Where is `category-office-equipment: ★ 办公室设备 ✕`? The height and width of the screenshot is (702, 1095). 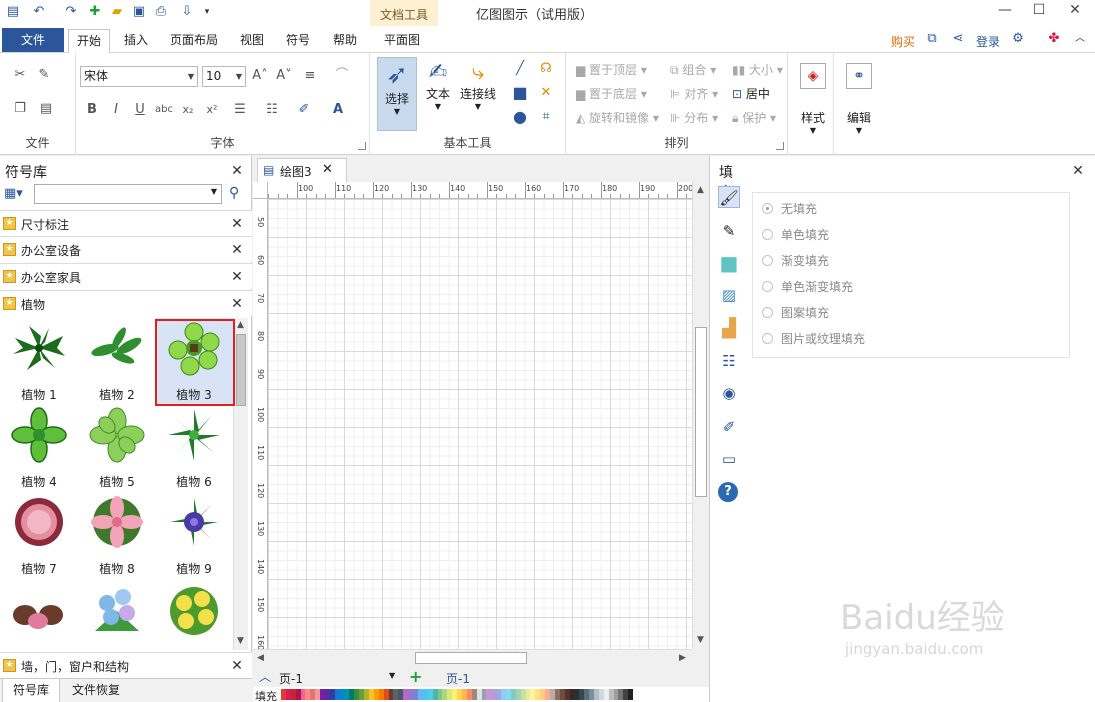 category-office-equipment: ★ 办公室设备 ✕ is located at coordinates (126, 249).